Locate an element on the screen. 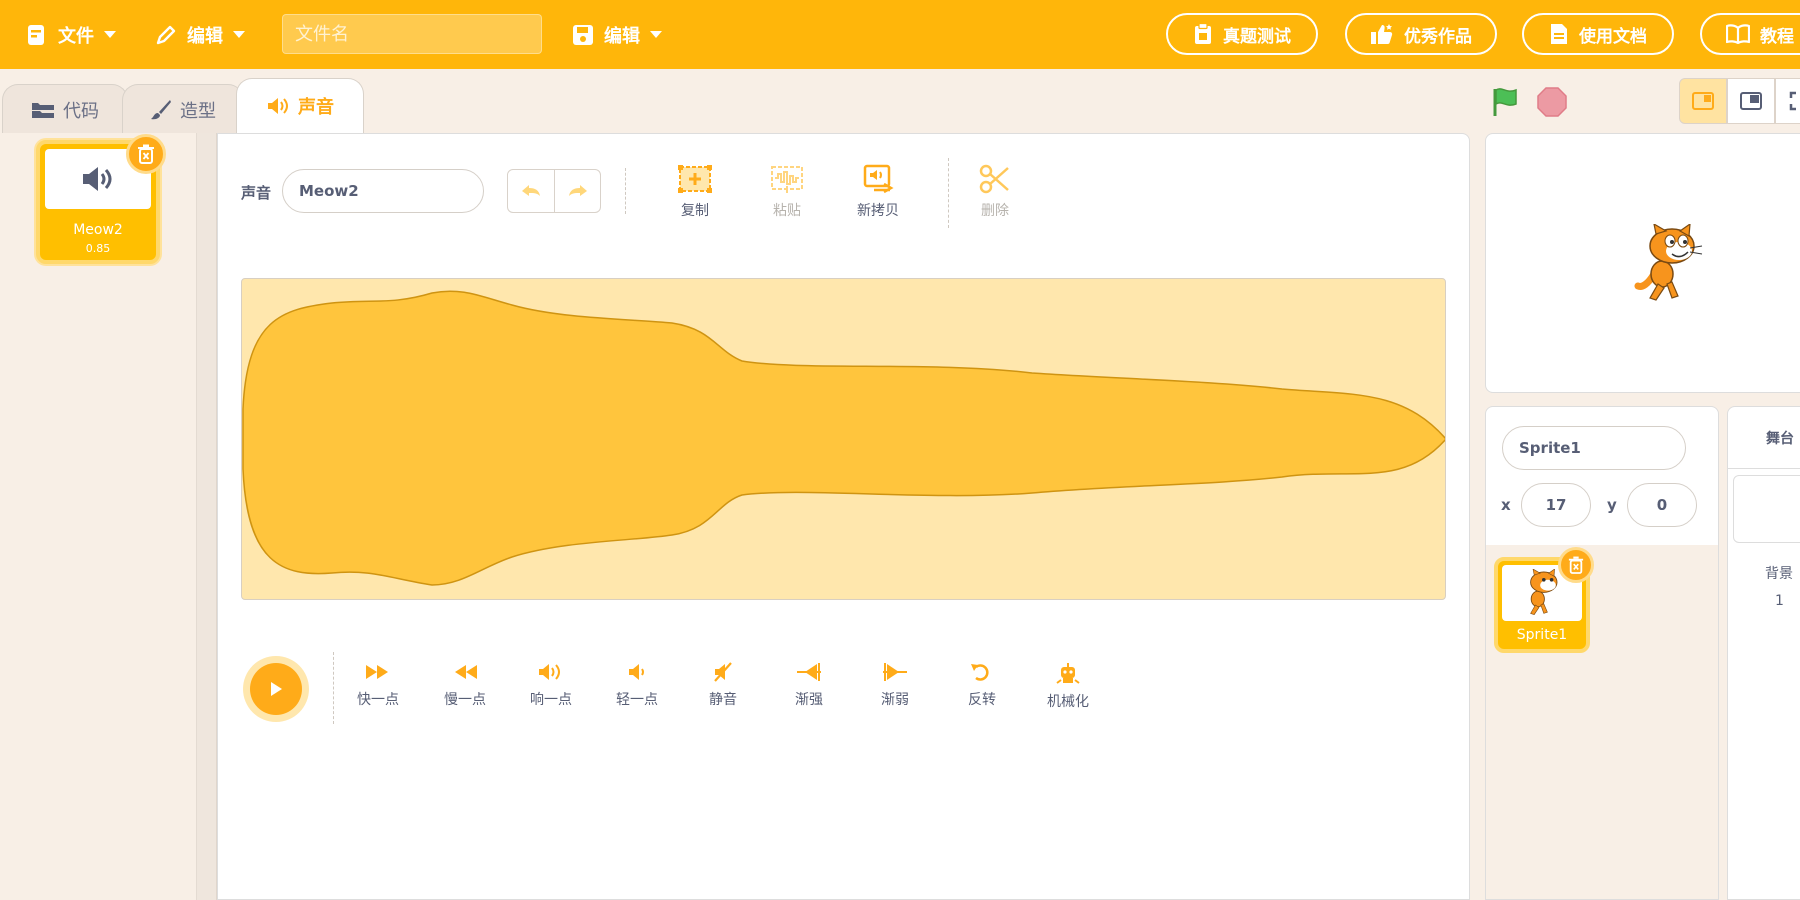  effect-fade-in: 渐强 is located at coordinates (809, 685).